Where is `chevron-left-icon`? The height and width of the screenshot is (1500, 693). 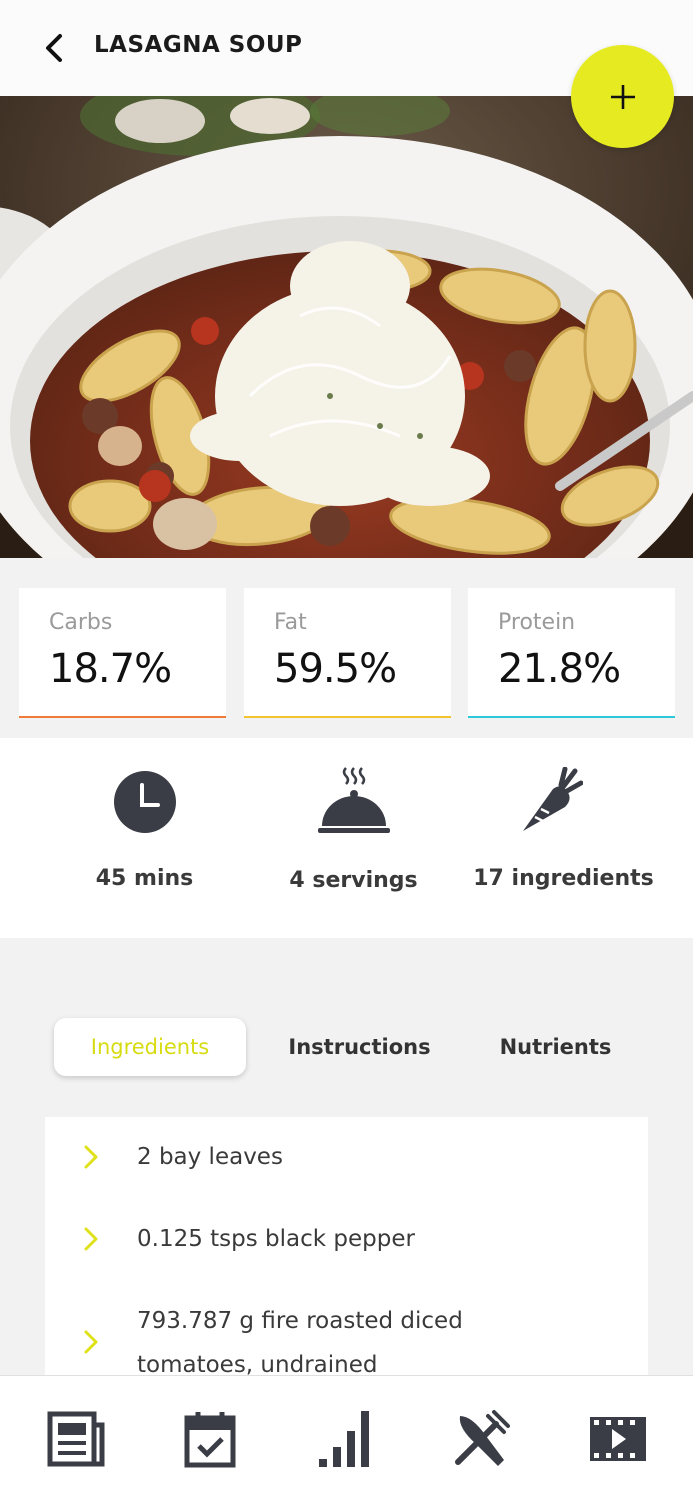 chevron-left-icon is located at coordinates (54, 48).